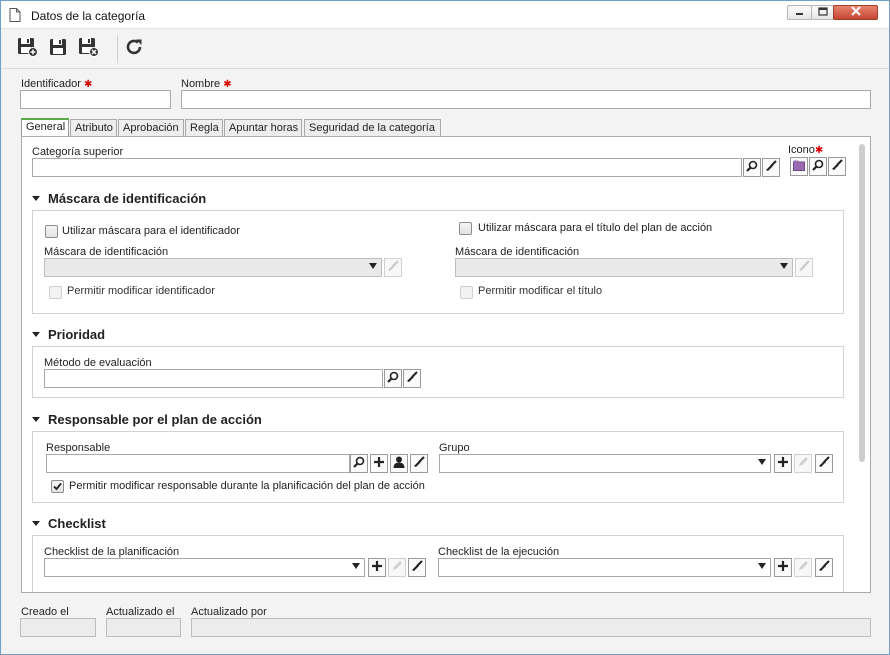  Describe the element at coordinates (824, 463) in the screenshot. I see `group-clear-button` at that location.